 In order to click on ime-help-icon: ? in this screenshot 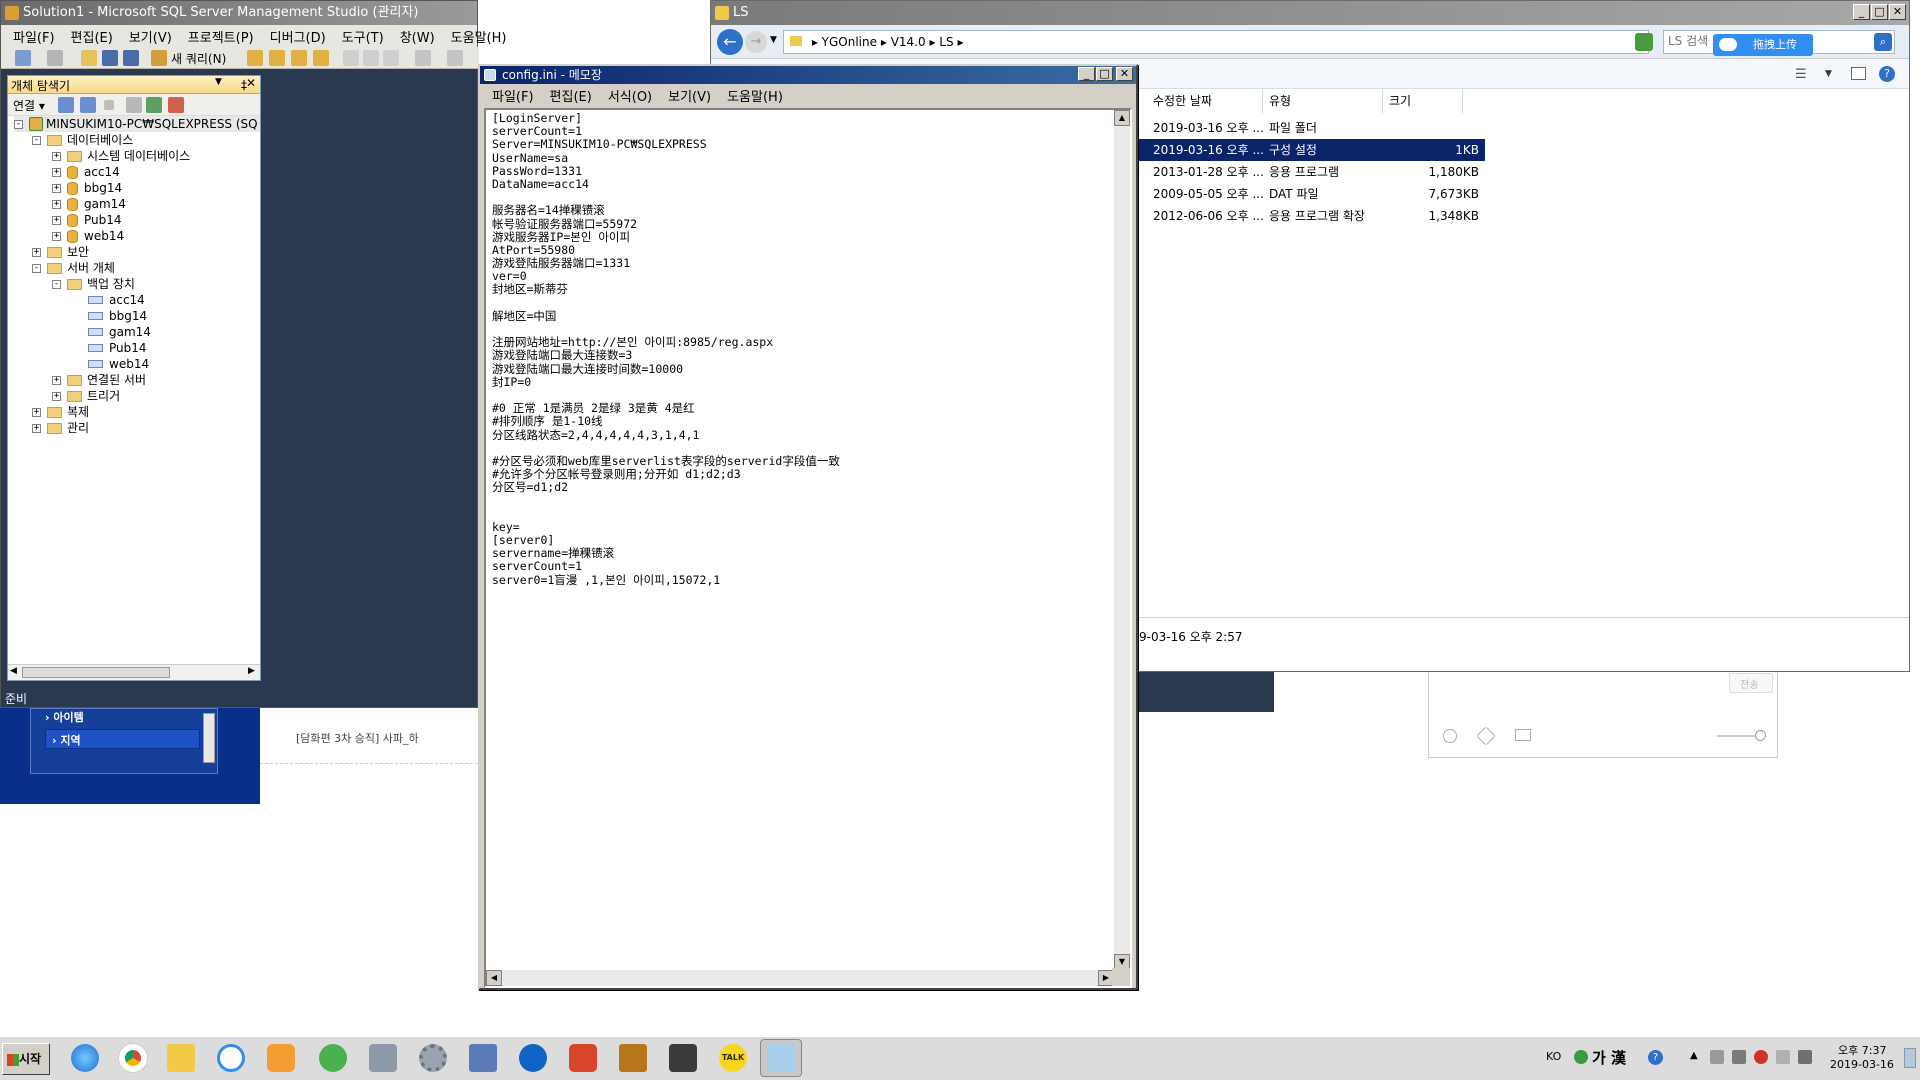, I will do `click(1655, 1057)`.